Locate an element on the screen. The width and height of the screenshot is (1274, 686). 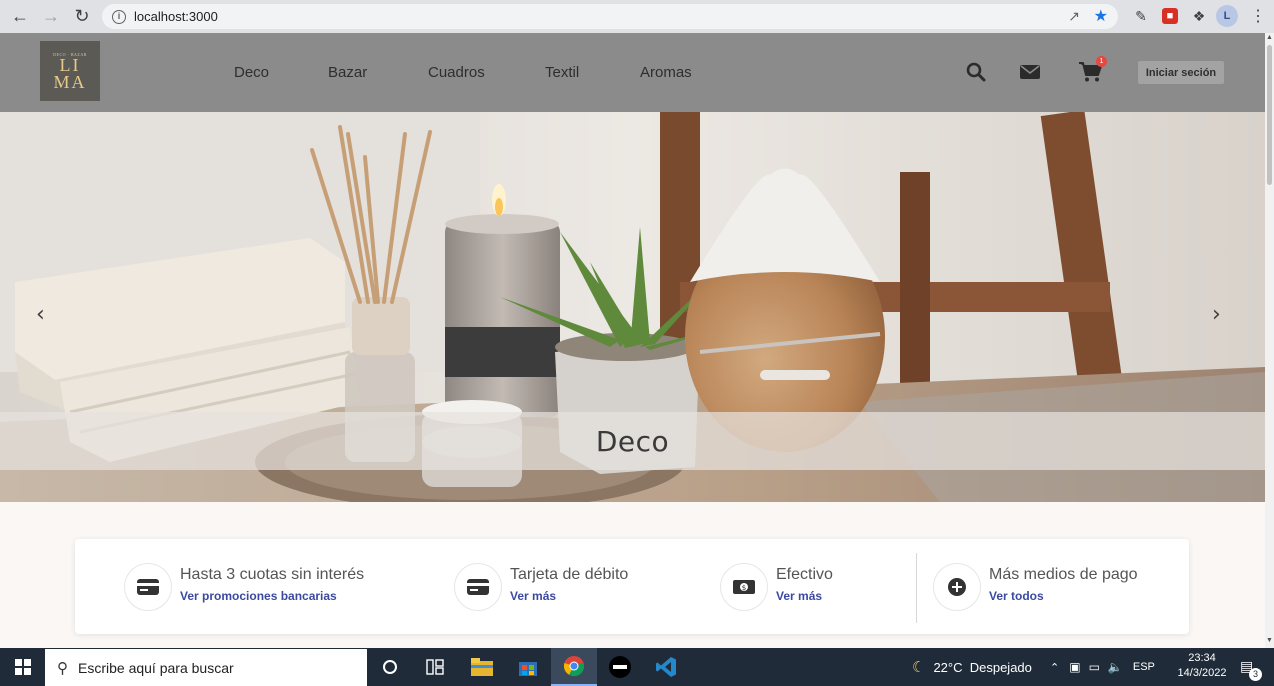
volume-icon: 🔈 is located at coordinates (1115, 667).